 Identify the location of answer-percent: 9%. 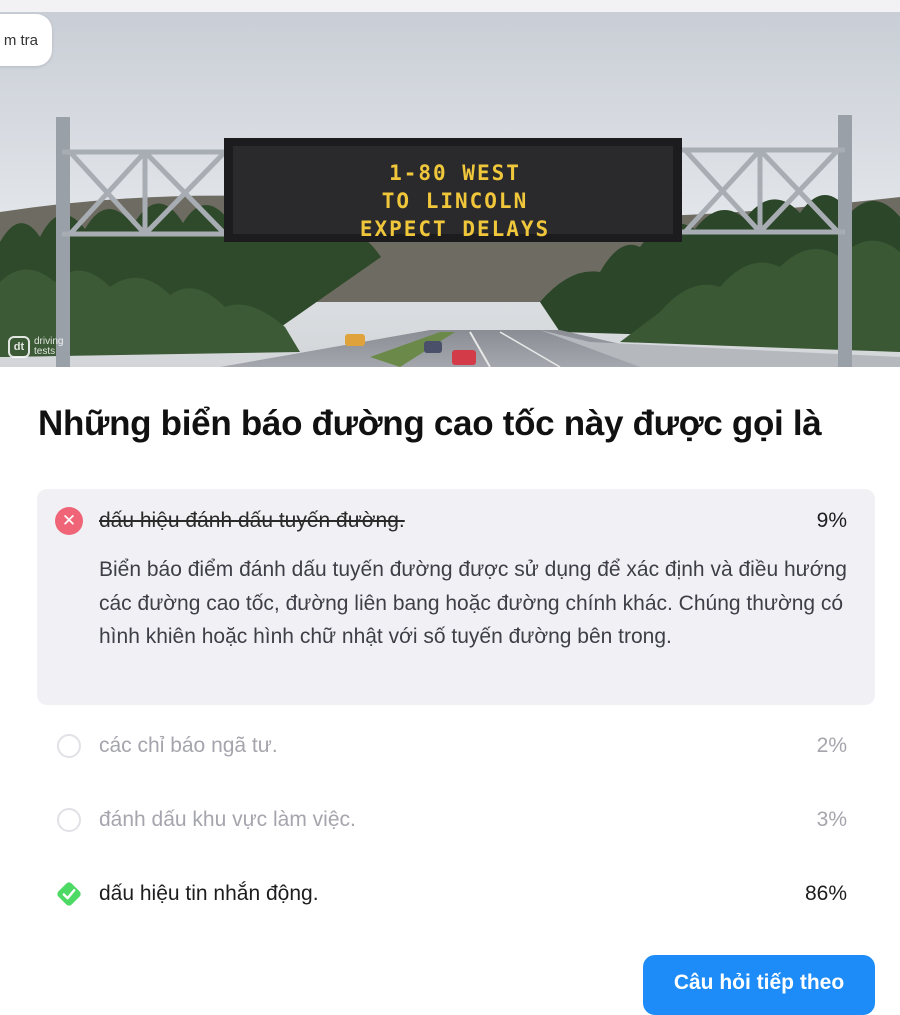
(831, 520).